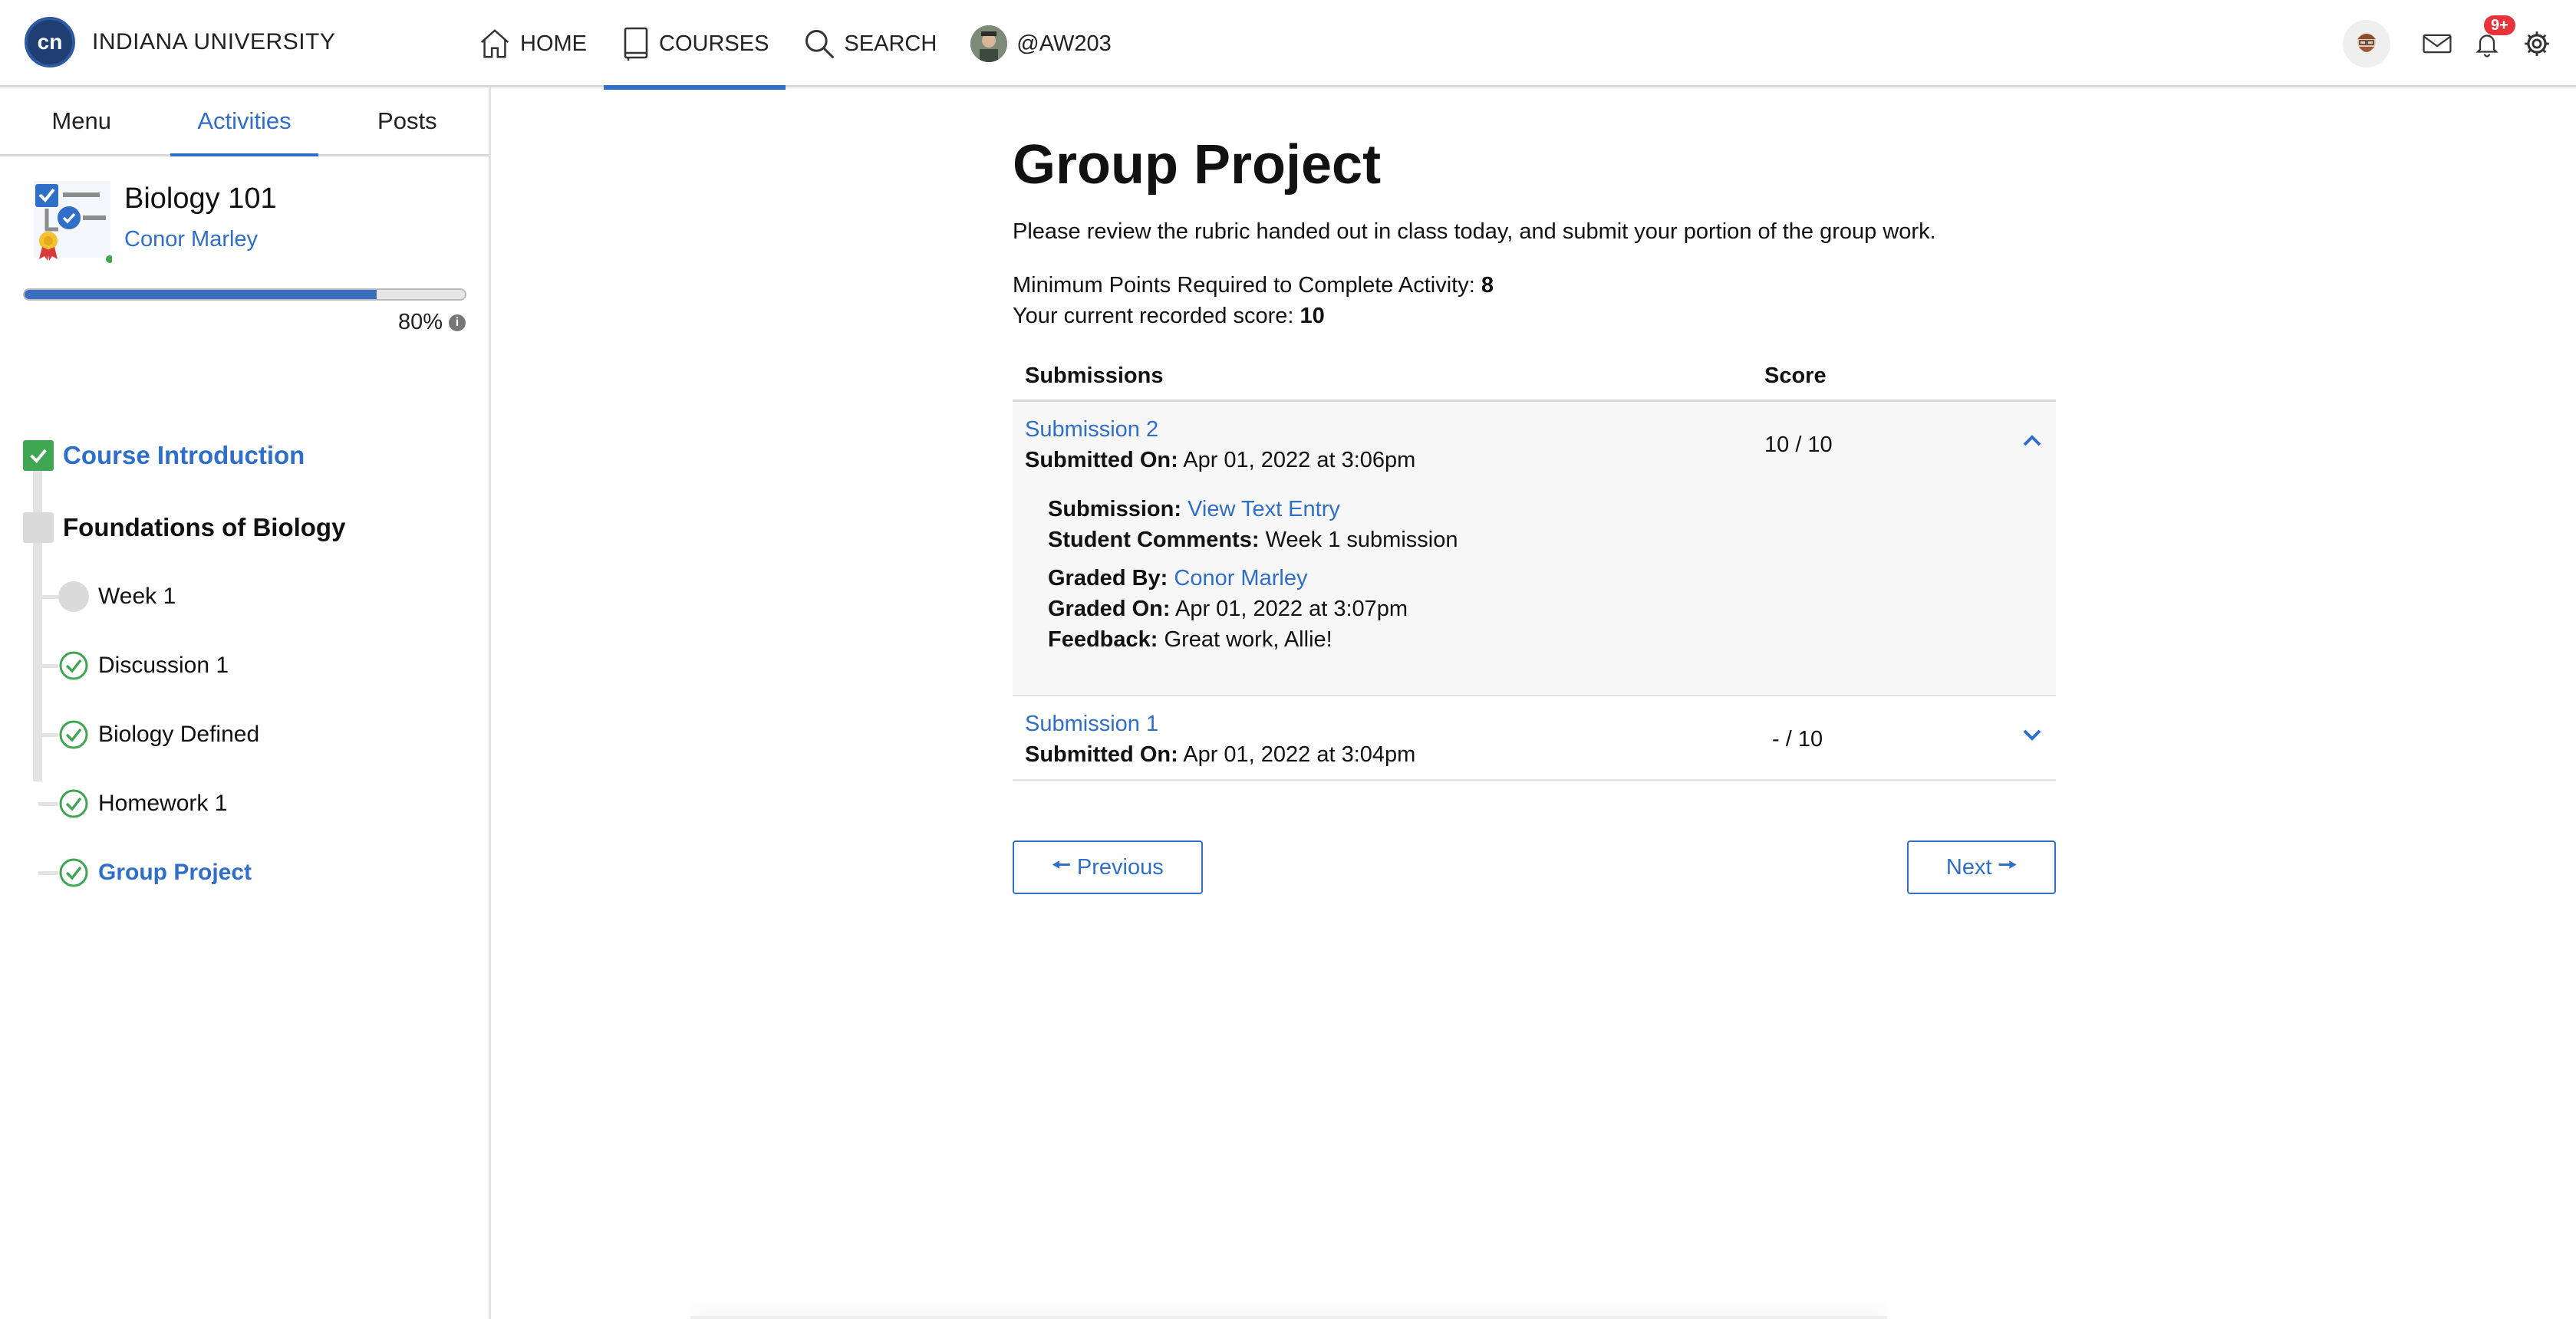  Describe the element at coordinates (1061, 865) in the screenshot. I see `arrow-left-icon: 🠔` at that location.